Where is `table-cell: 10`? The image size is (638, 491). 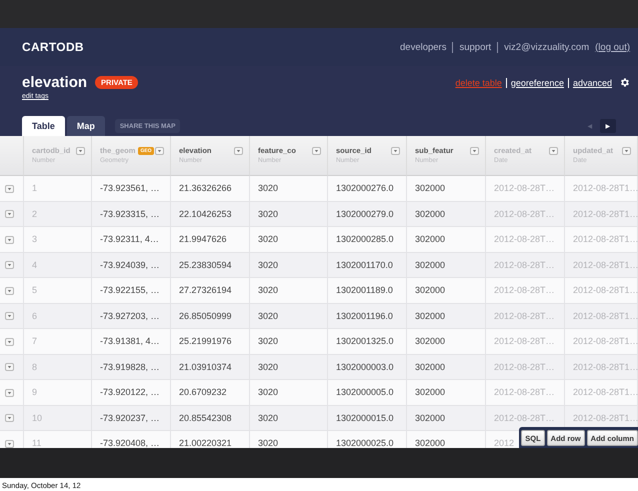 table-cell: 10 is located at coordinates (58, 418).